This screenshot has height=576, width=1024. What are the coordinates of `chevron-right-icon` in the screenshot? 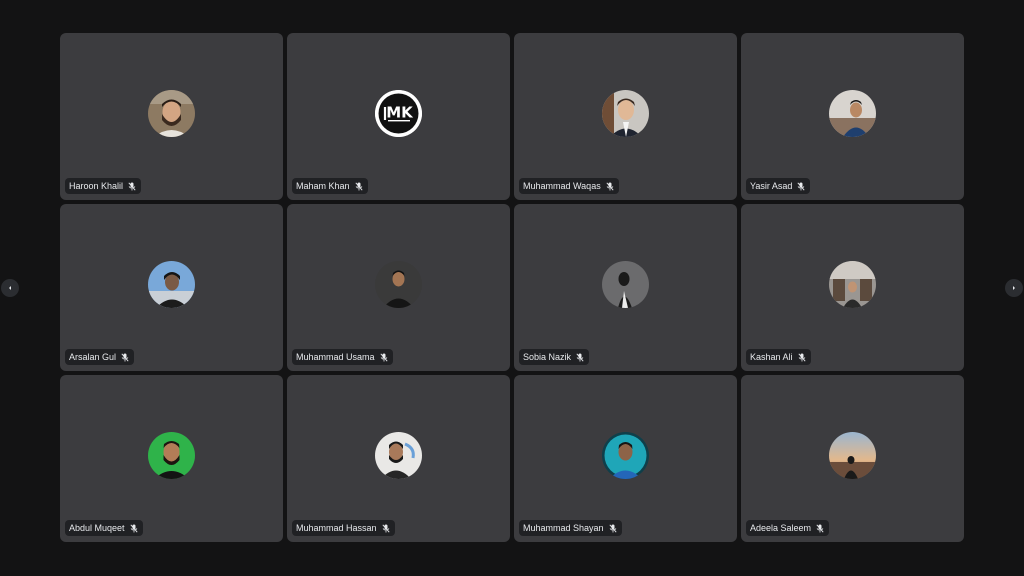 It's located at (1014, 288).